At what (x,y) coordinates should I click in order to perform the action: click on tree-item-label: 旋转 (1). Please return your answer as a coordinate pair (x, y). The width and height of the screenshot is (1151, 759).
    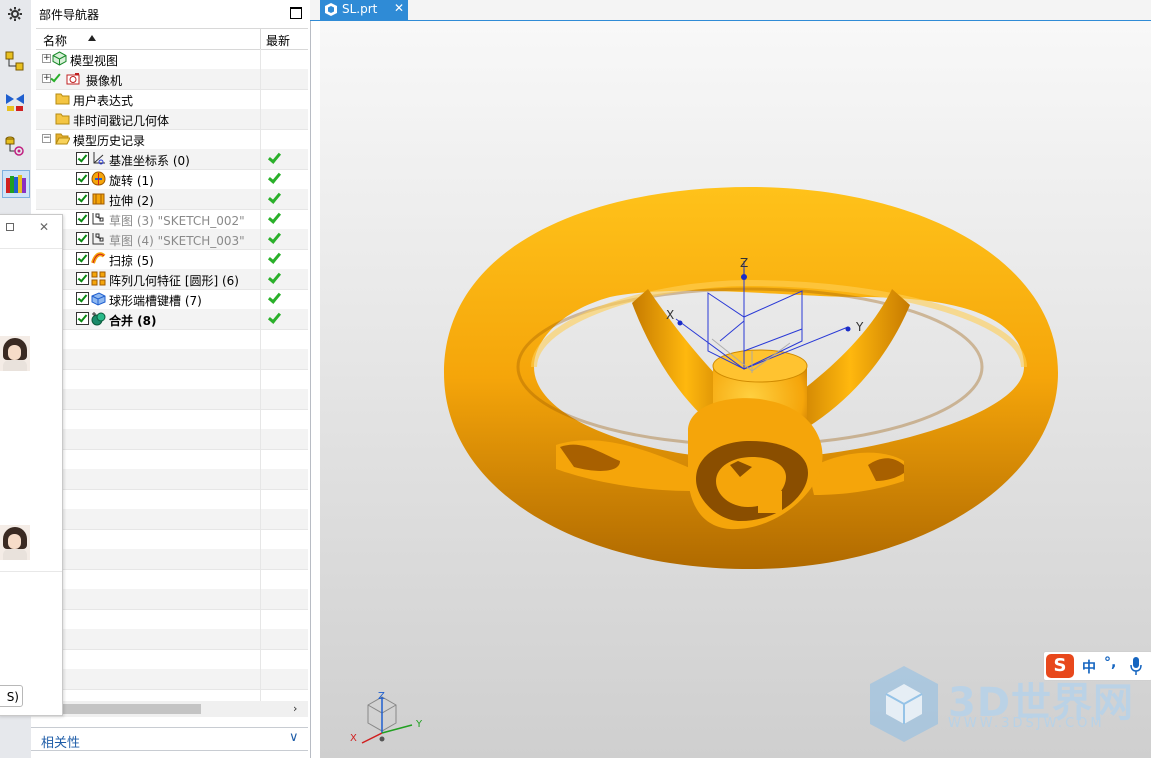
    Looking at the image, I should click on (131, 181).